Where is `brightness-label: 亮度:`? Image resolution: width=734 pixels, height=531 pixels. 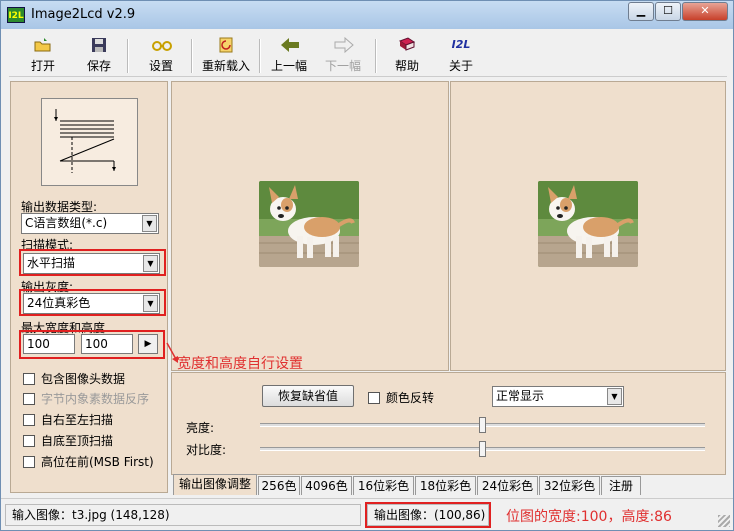 brightness-label: 亮度: is located at coordinates (200, 428).